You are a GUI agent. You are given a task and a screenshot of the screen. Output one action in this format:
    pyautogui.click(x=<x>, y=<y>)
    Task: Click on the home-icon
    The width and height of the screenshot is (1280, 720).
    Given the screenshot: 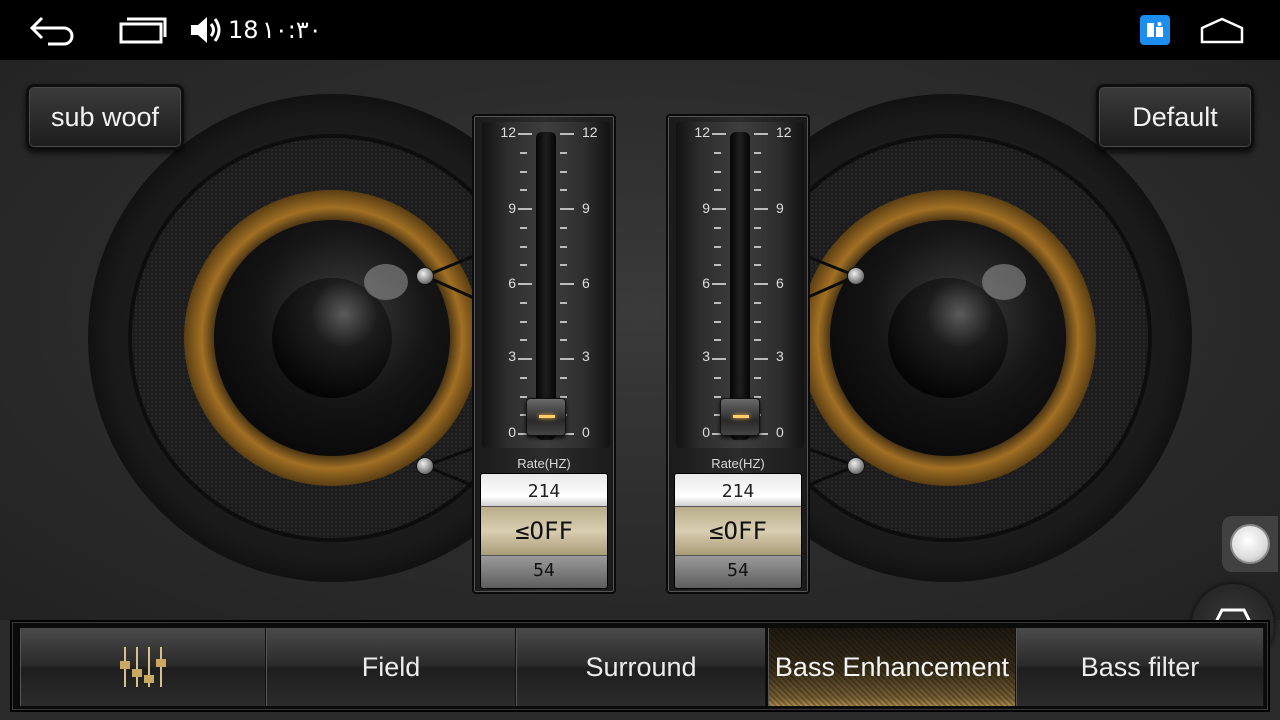 What is the action you would take?
    pyautogui.click(x=1222, y=30)
    